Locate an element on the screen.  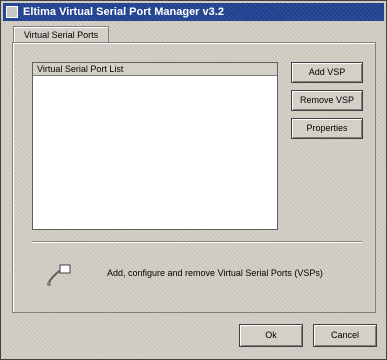
divider is located at coordinates (197, 242).